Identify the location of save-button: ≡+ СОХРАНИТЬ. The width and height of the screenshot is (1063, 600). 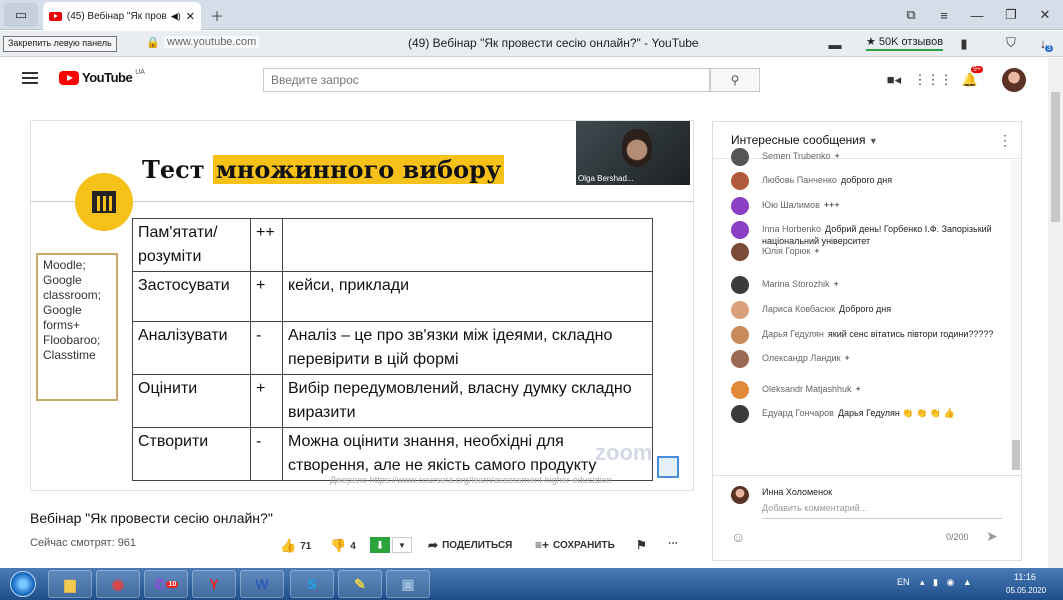
(575, 545).